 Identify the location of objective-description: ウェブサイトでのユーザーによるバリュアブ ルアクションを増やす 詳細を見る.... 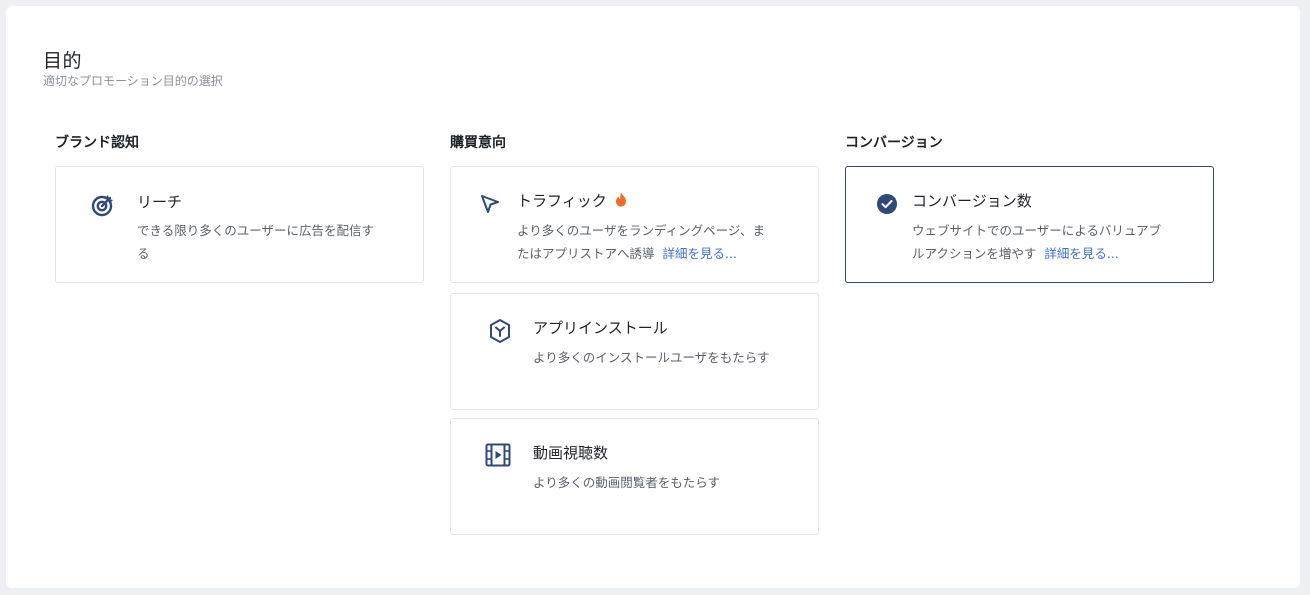
(1037, 242).